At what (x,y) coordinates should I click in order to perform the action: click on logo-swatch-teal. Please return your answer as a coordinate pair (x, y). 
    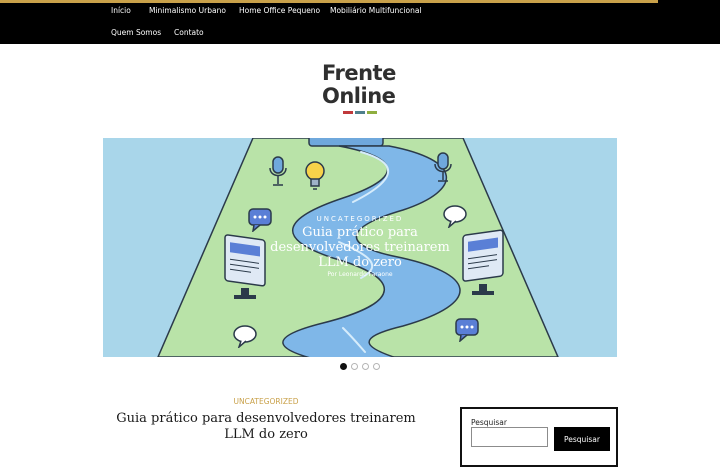
    Looking at the image, I should click on (360, 112).